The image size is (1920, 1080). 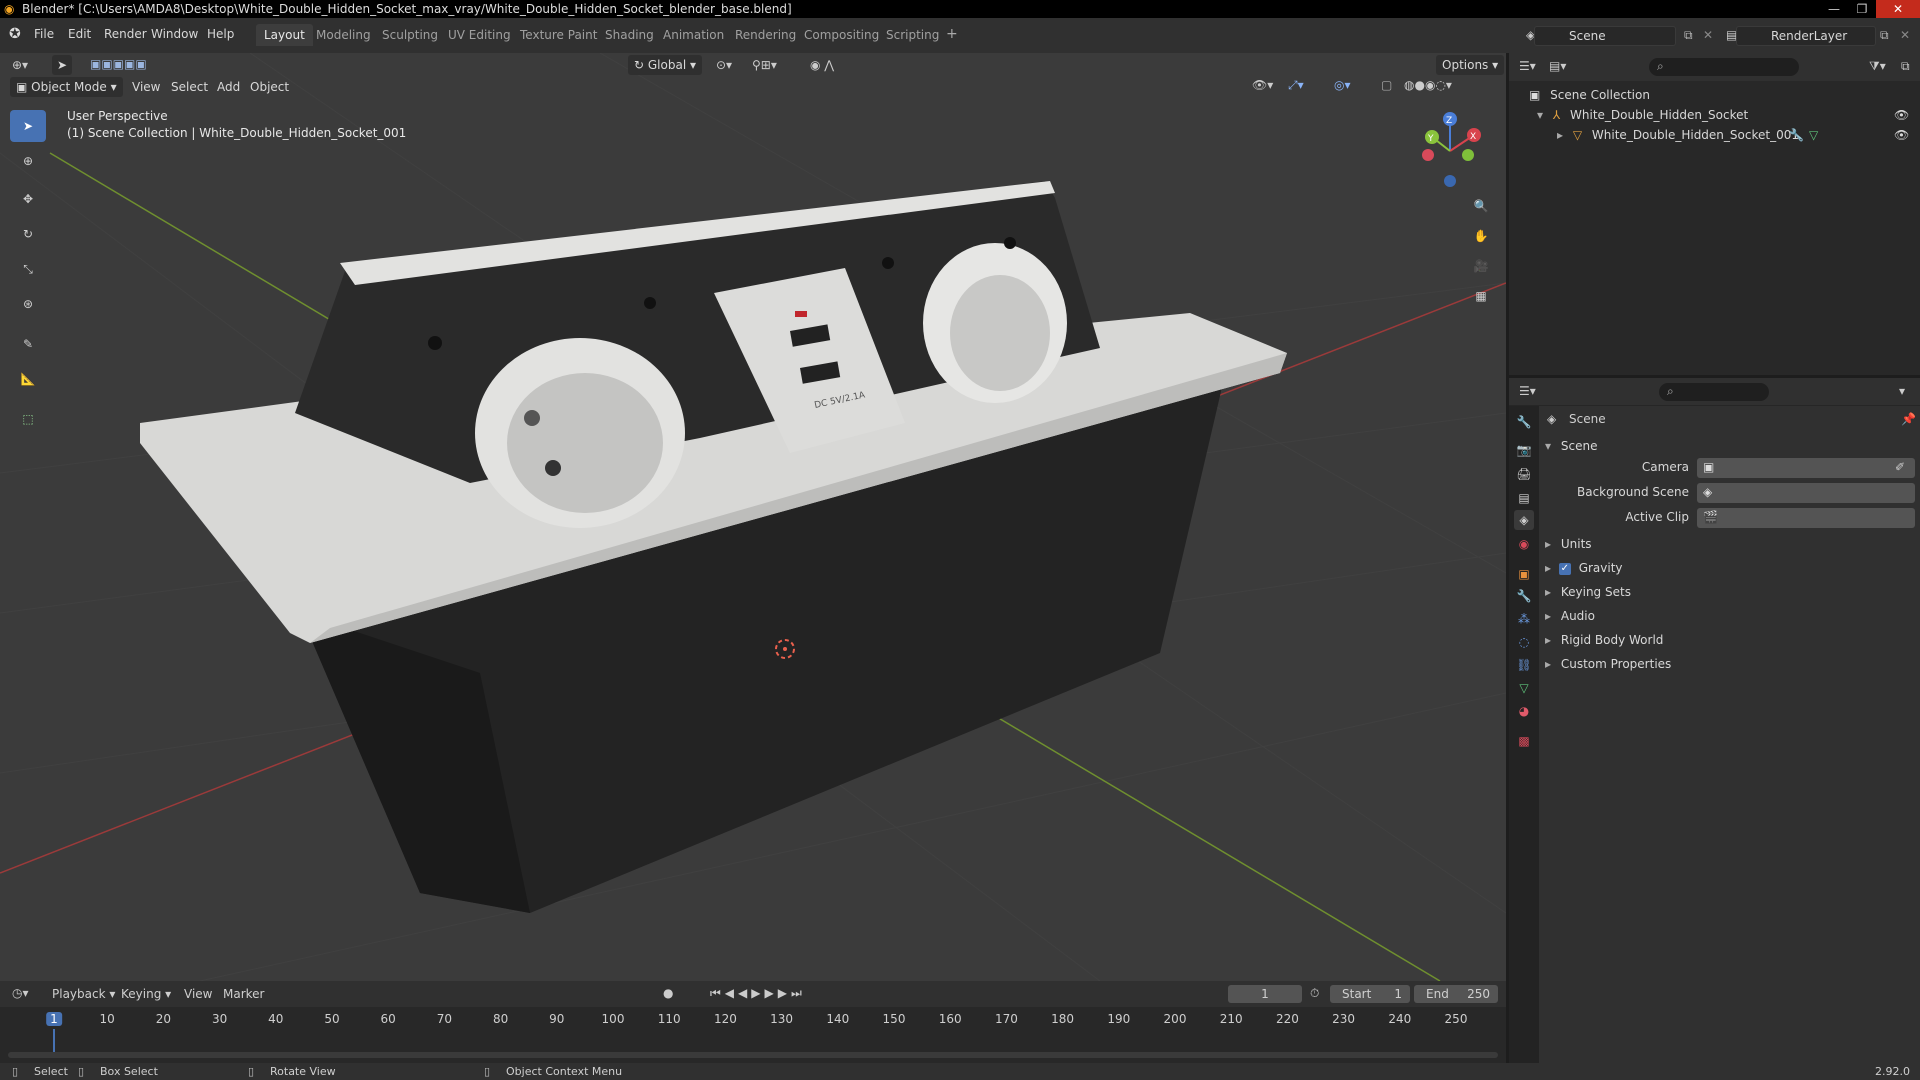 I want to click on scene-selector: Scene, so click(x=1605, y=36).